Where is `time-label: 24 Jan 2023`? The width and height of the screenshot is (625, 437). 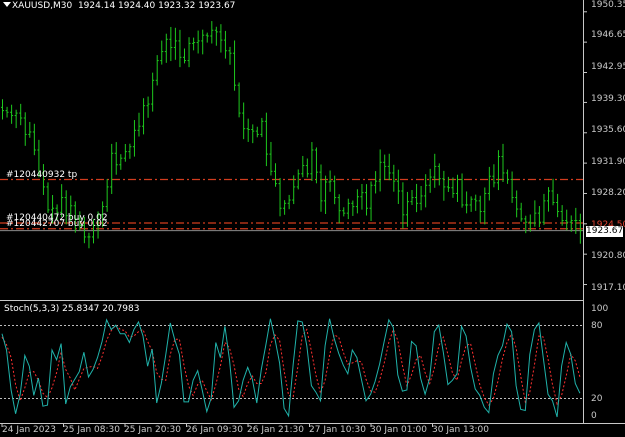
time-label: 24 Jan 2023 is located at coordinates (29, 430).